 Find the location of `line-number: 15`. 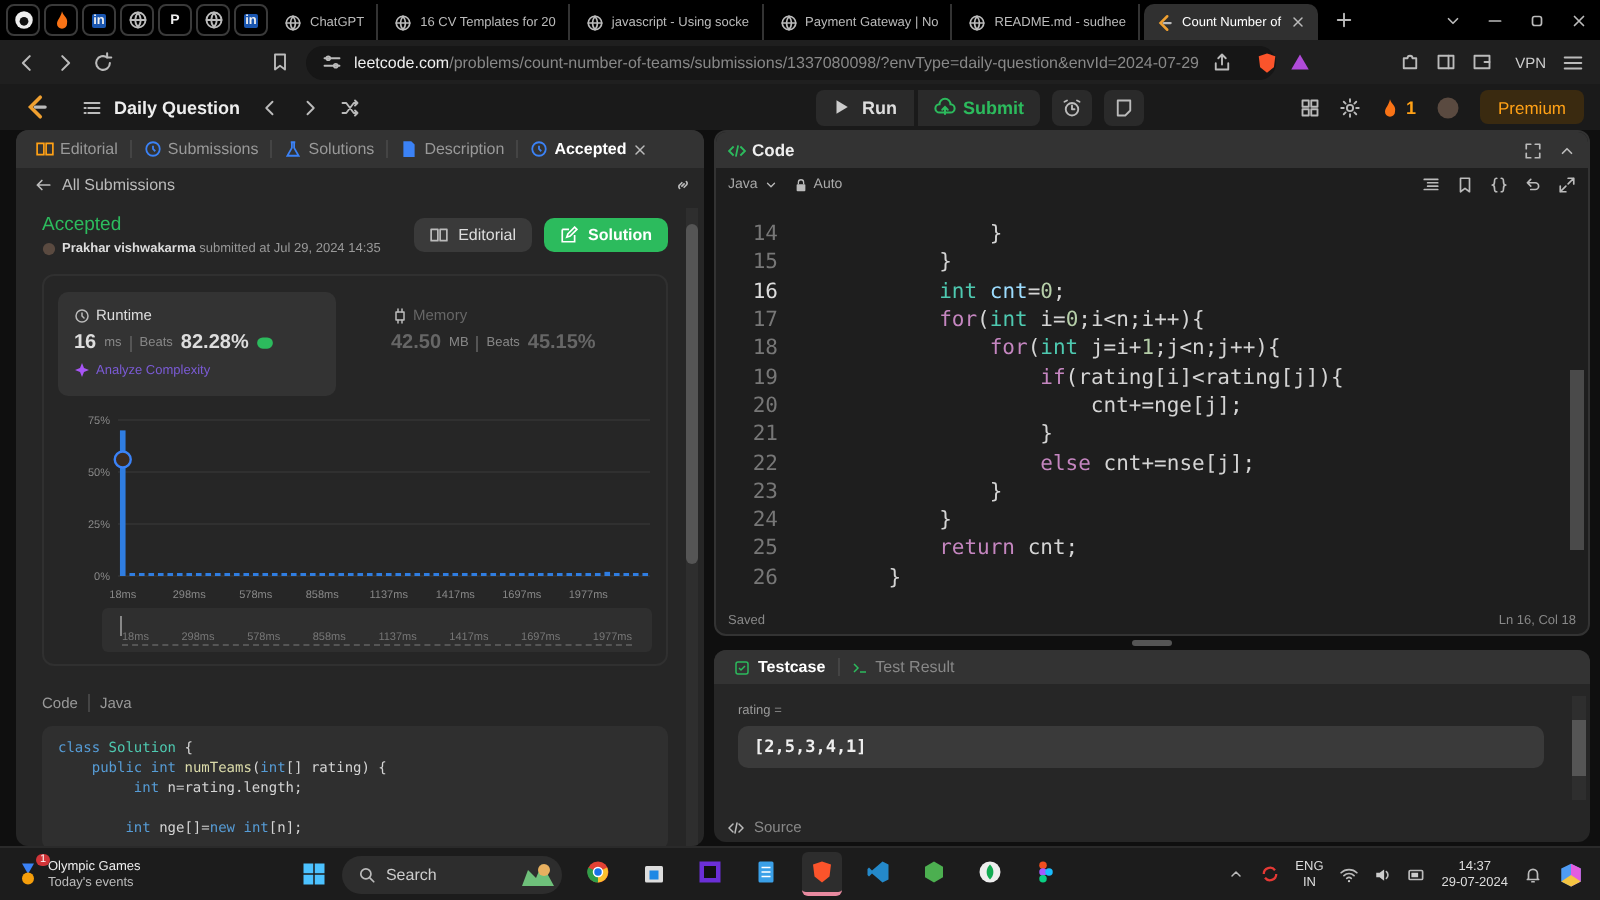

line-number: 15 is located at coordinates (765, 262).